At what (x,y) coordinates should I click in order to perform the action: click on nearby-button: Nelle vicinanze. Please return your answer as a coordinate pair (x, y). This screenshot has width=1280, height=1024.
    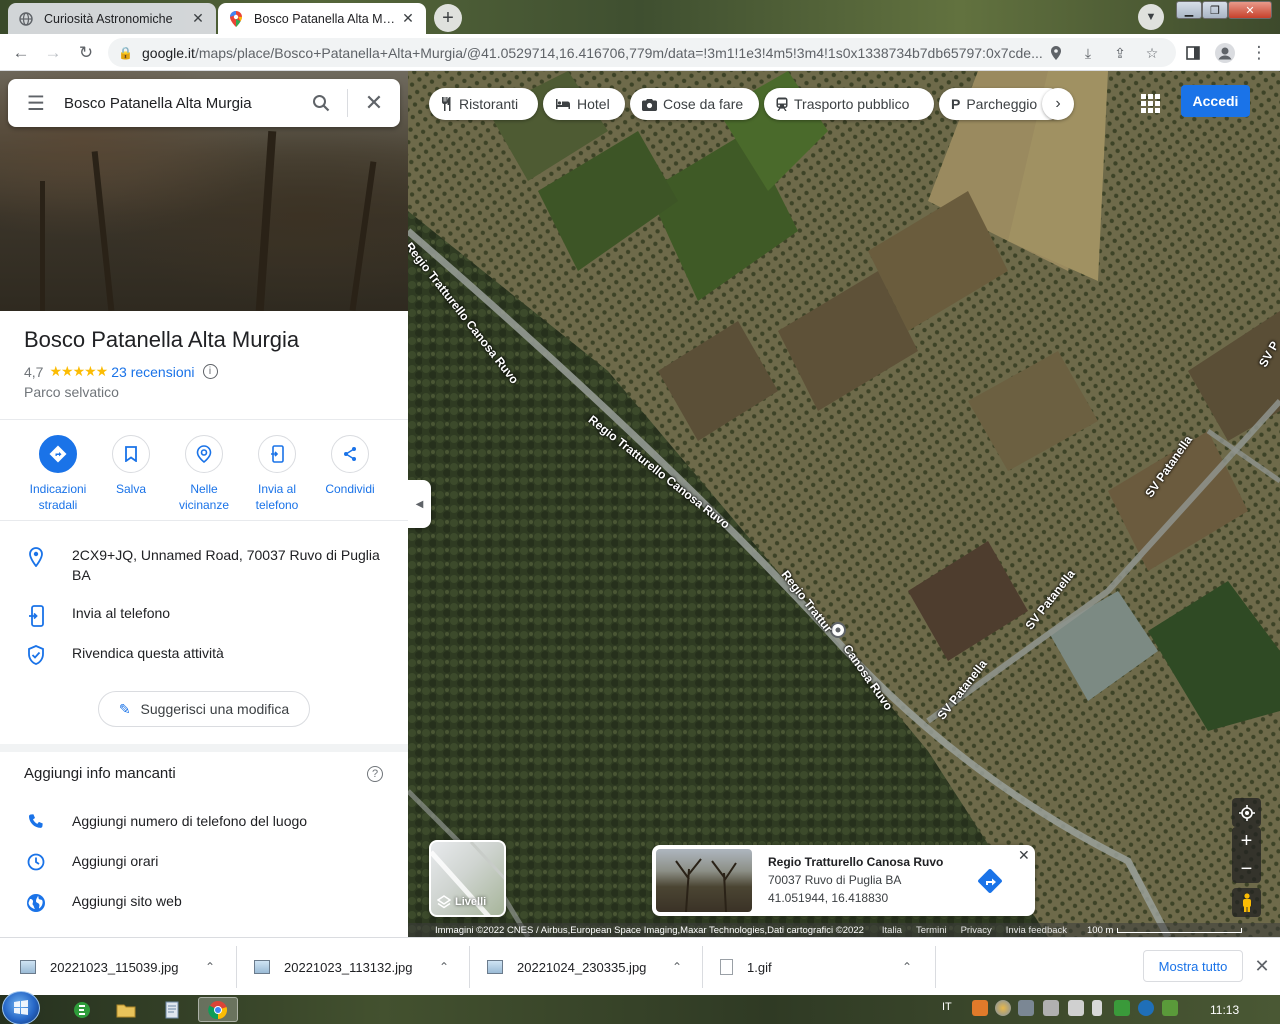
    Looking at the image, I should click on (204, 474).